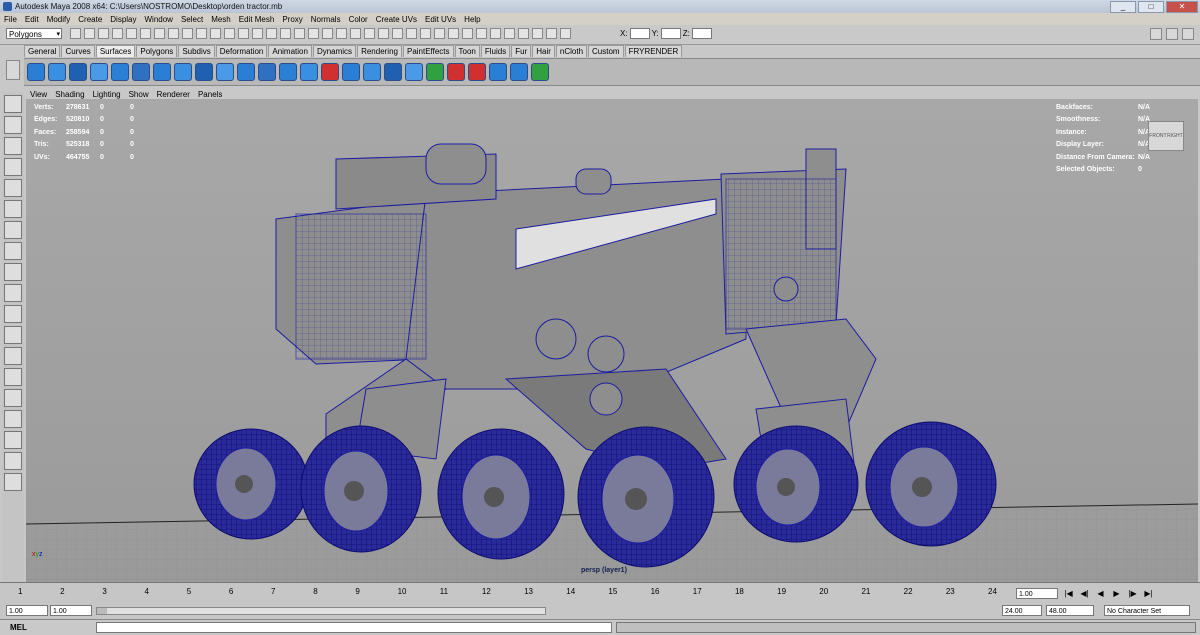 The width and height of the screenshot is (1200, 635). What do you see at coordinates (1084, 593) in the screenshot?
I see `step-back-icon: ◀|` at bounding box center [1084, 593].